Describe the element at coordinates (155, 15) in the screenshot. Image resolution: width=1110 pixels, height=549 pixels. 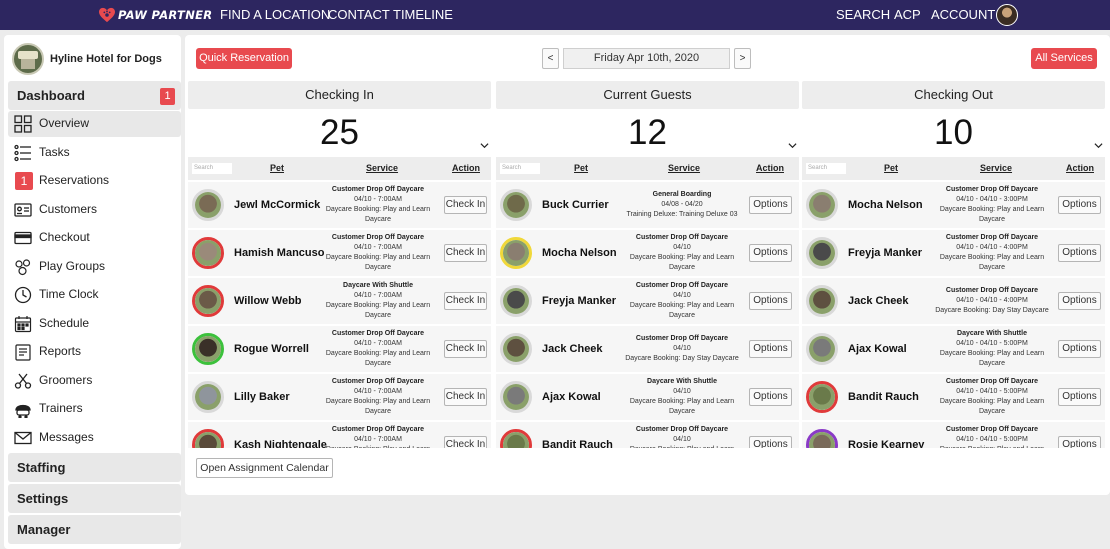
I see `brand-logo: PAW PARTNER` at that location.